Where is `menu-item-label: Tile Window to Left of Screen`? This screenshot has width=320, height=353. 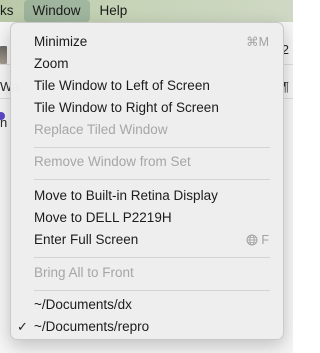 menu-item-label: Tile Window to Left of Screen is located at coordinates (122, 85).